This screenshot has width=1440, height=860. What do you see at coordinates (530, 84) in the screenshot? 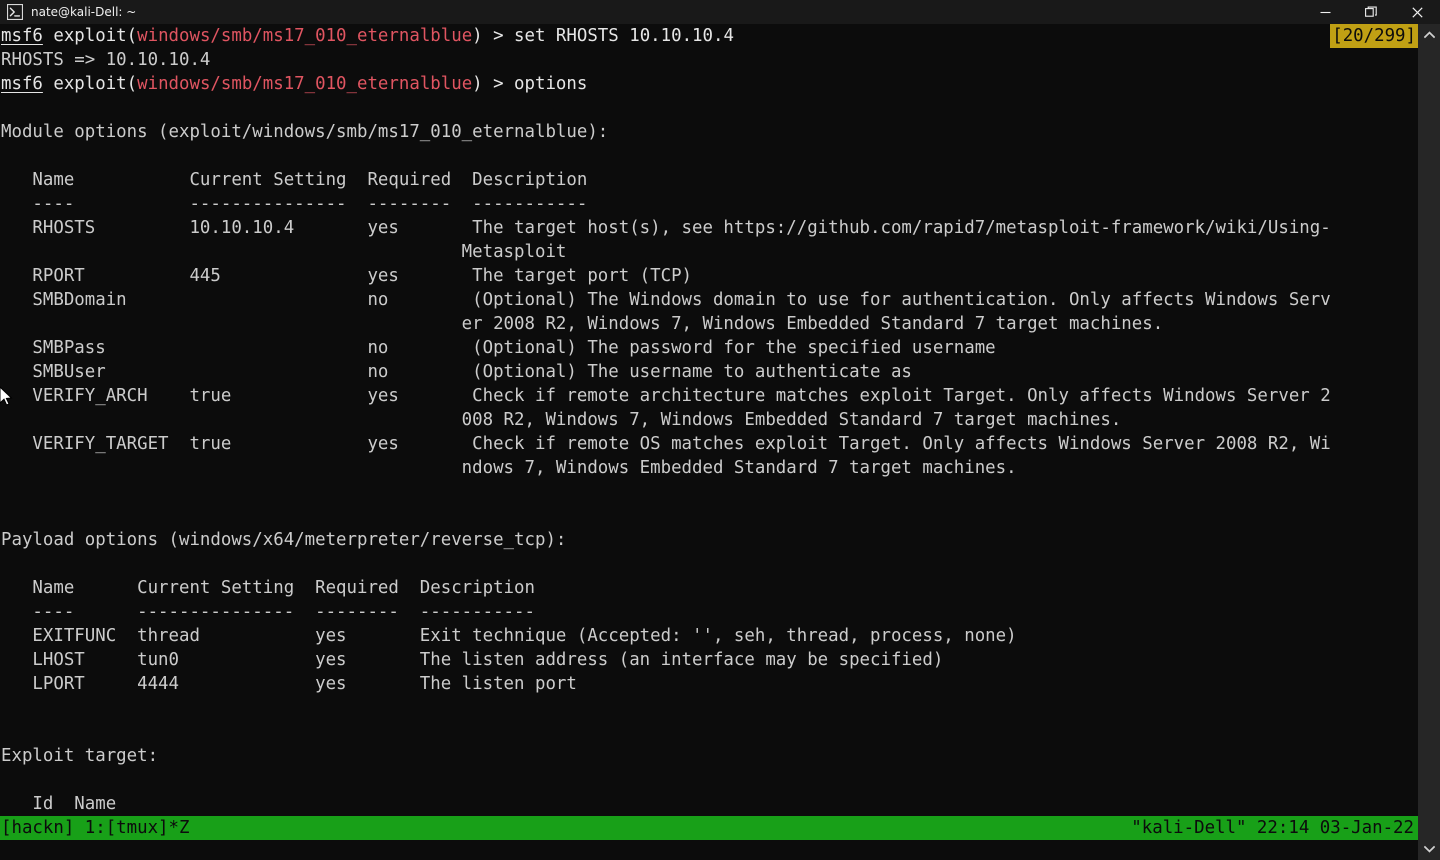
I see `msf-prompt-command: ) > options` at bounding box center [530, 84].